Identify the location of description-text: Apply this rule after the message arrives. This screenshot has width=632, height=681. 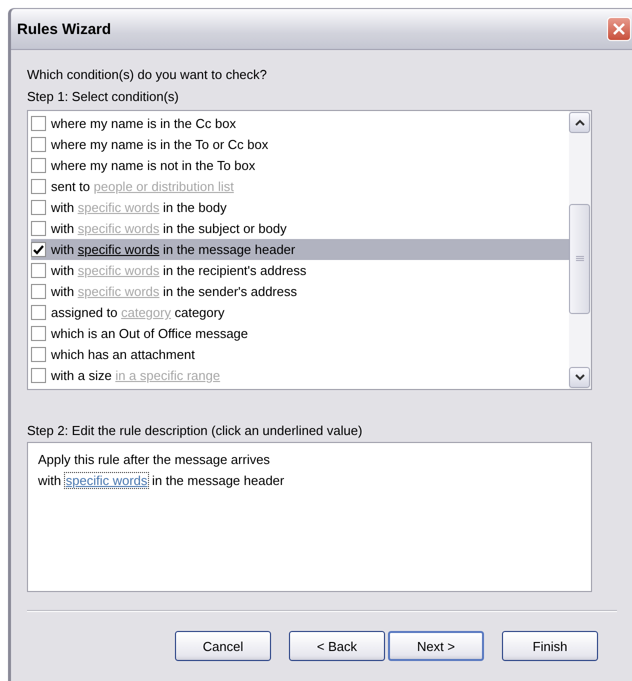
(154, 460).